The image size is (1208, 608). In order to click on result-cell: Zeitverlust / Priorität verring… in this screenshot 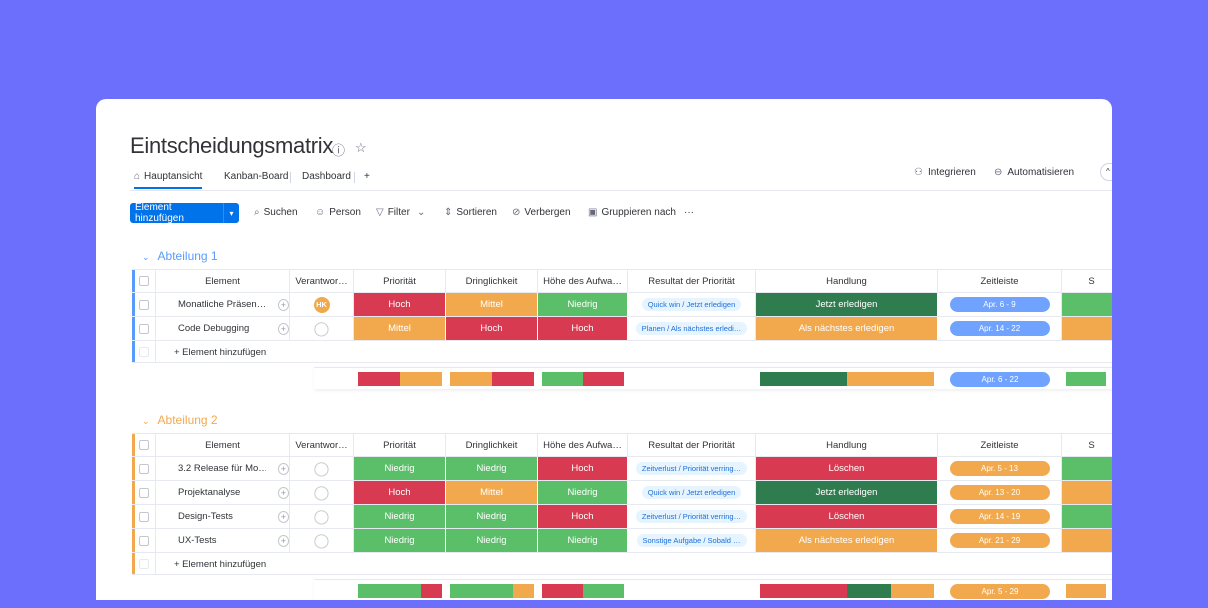, I will do `click(692, 468)`.